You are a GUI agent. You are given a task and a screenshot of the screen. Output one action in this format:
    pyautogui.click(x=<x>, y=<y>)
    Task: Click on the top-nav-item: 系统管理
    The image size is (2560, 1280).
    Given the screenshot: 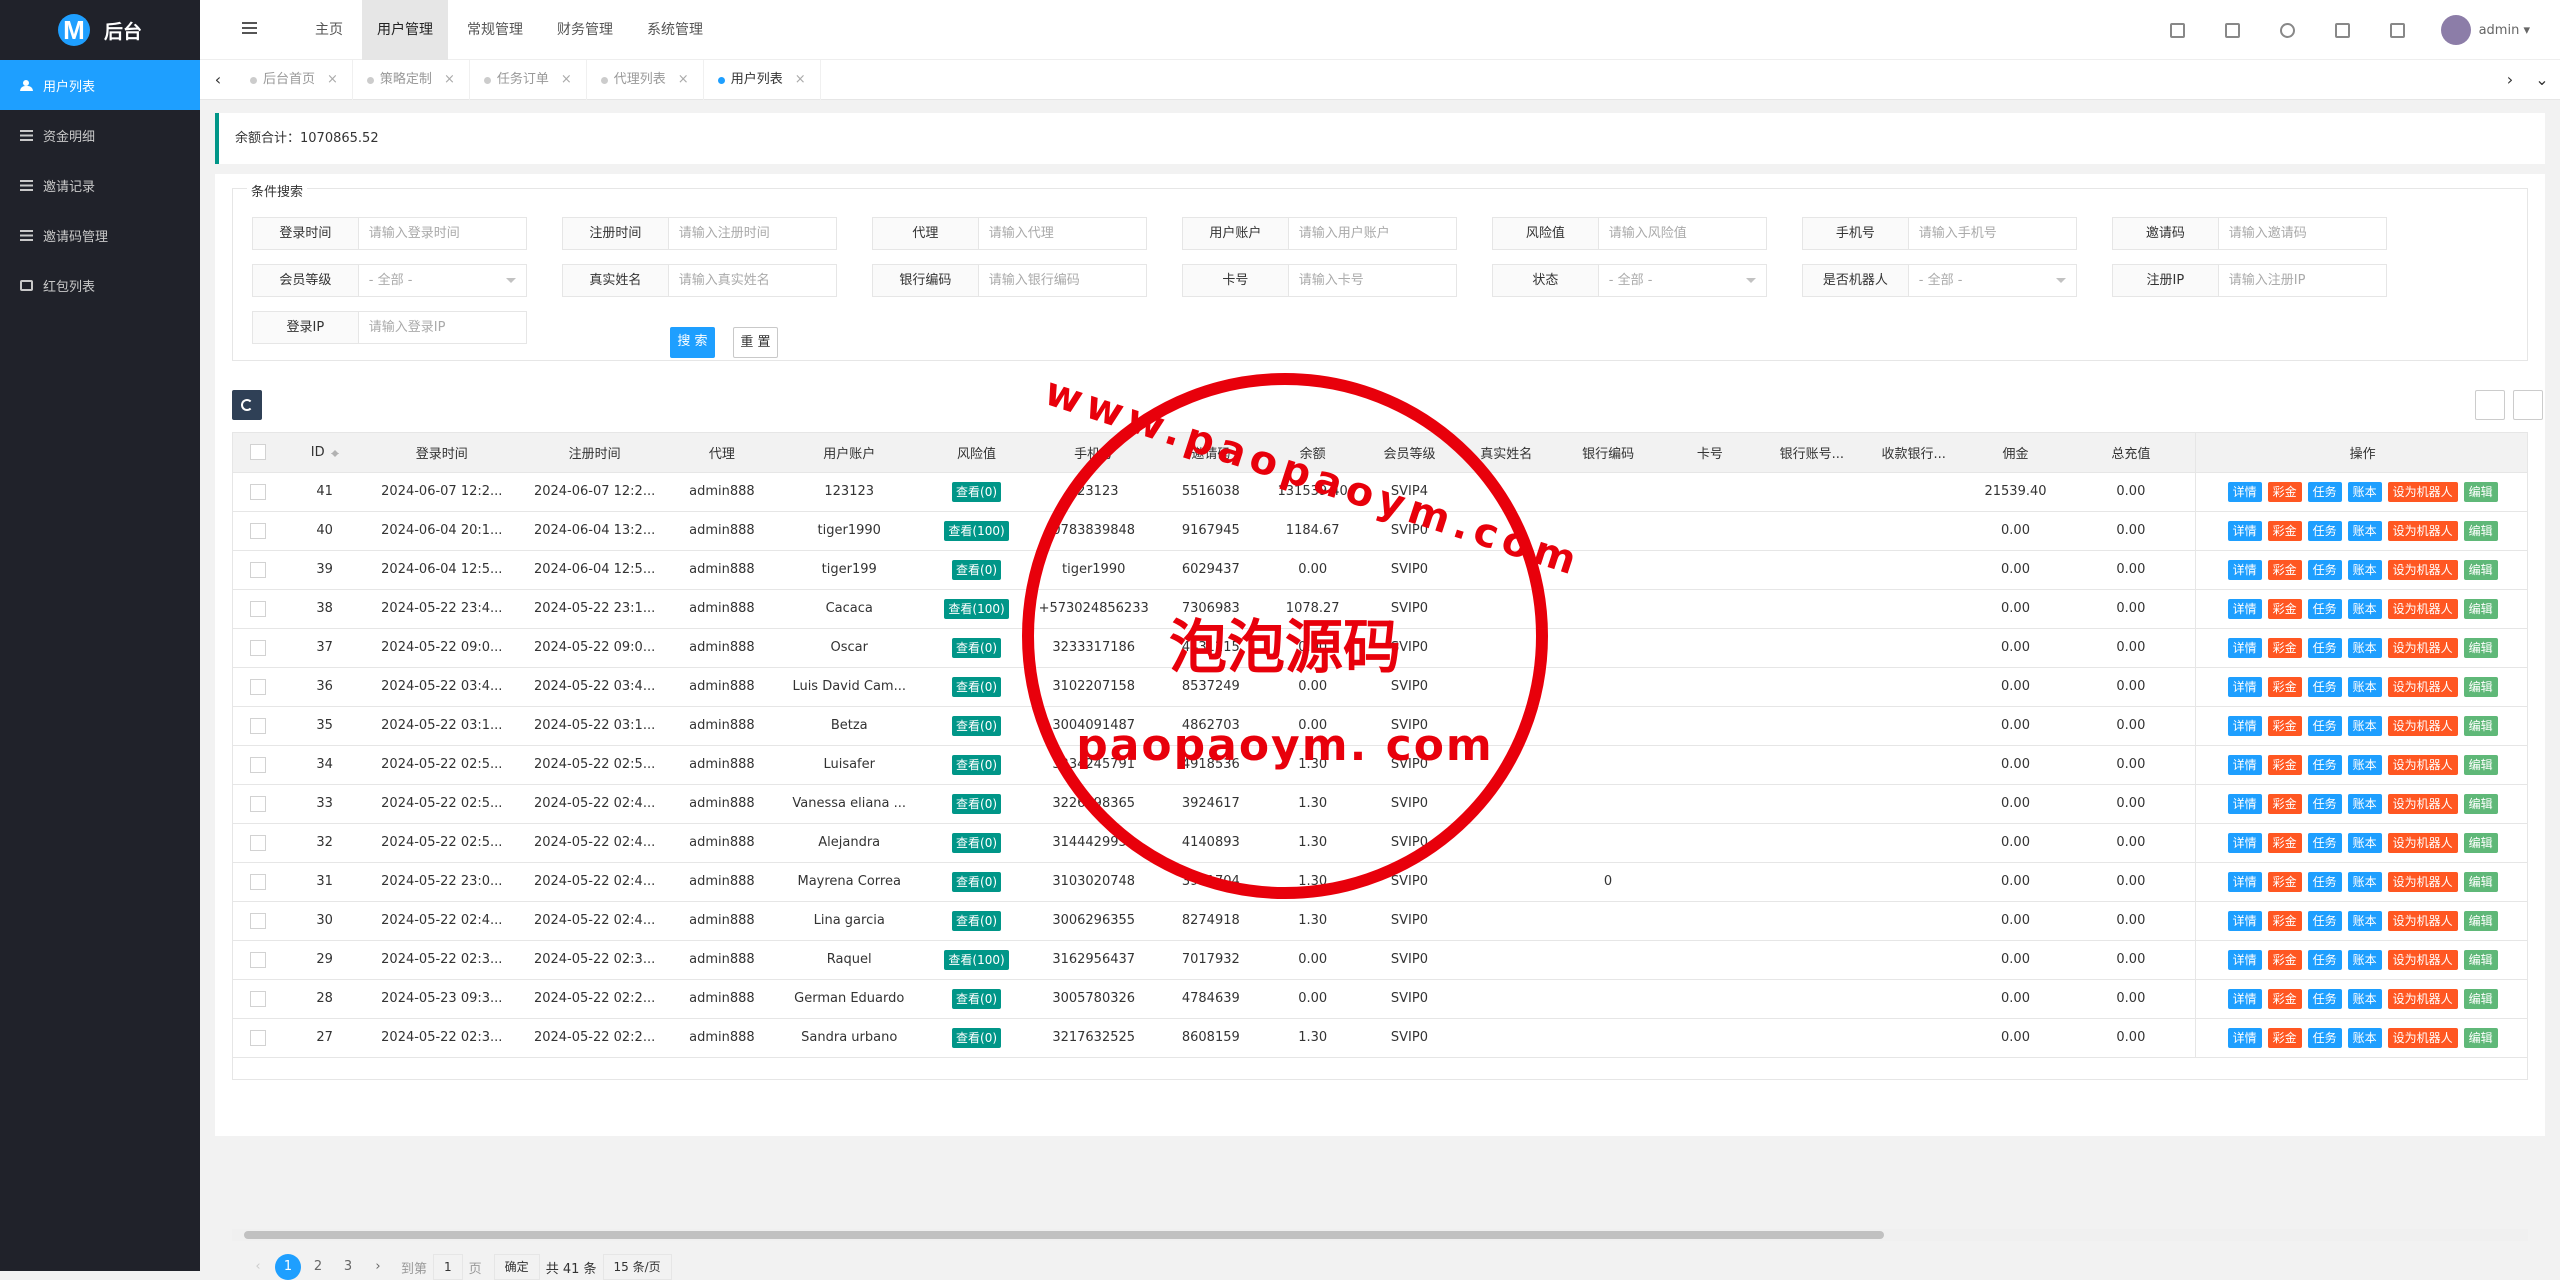 What is the action you would take?
    pyautogui.click(x=675, y=30)
    